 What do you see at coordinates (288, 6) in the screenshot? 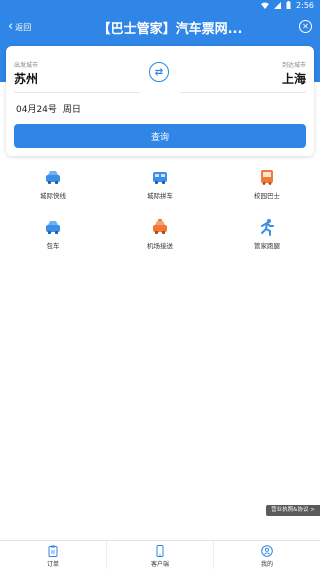
I see `battery-icon` at bounding box center [288, 6].